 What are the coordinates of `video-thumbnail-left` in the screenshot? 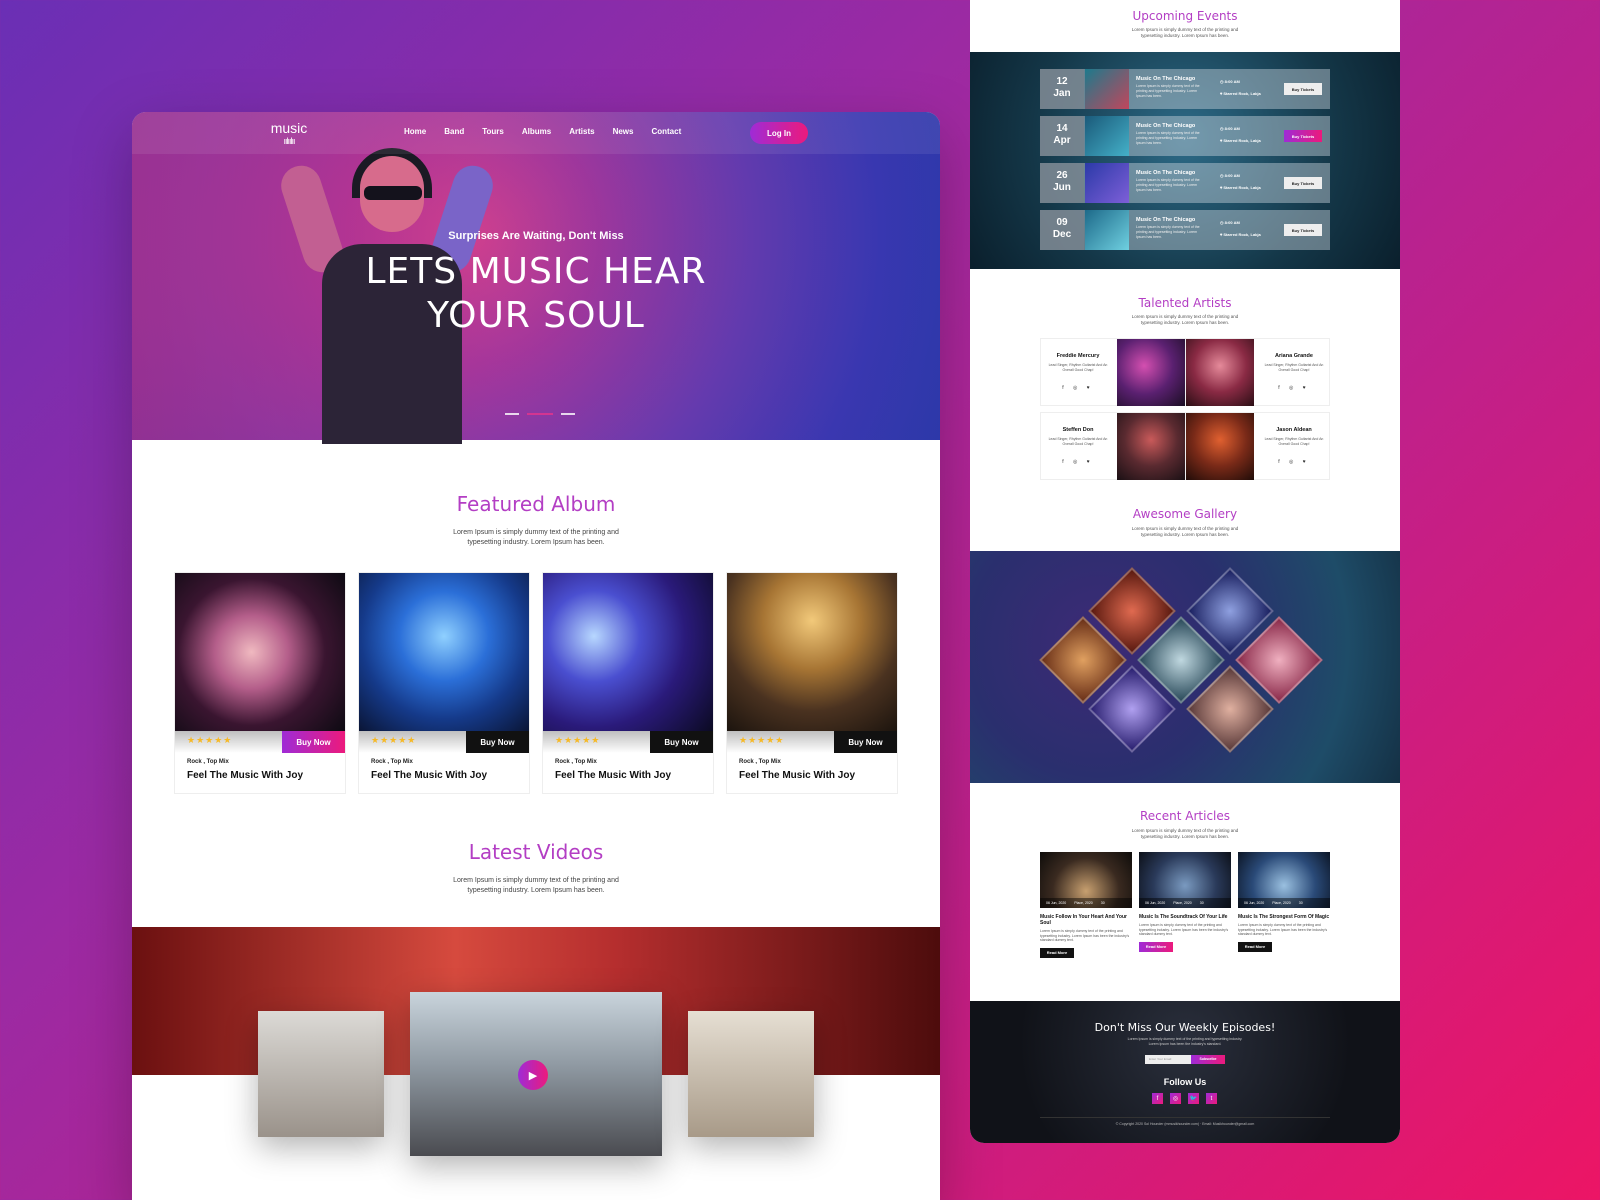 It's located at (321, 1074).